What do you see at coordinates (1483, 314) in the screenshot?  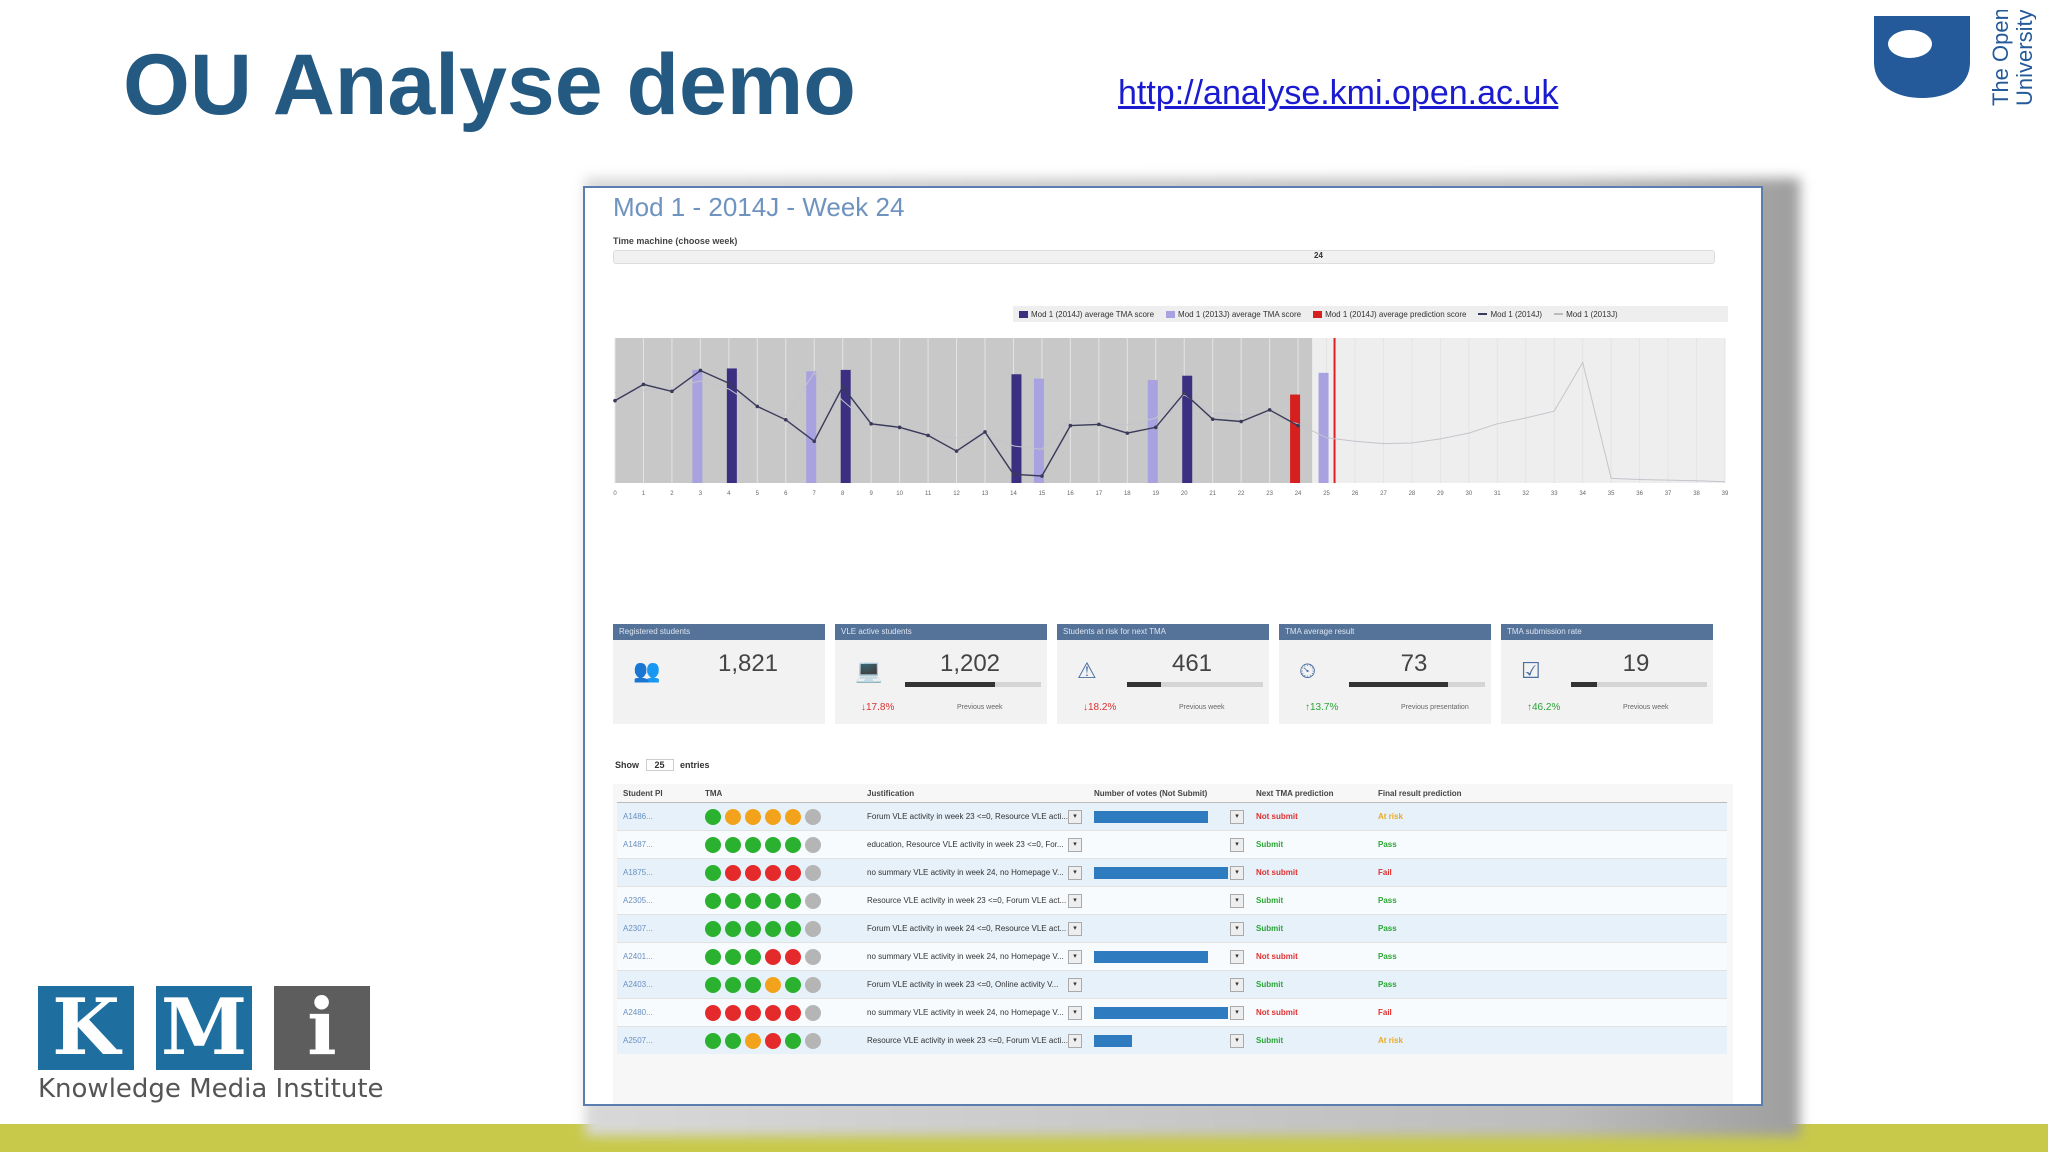 I see `legend-swatch` at bounding box center [1483, 314].